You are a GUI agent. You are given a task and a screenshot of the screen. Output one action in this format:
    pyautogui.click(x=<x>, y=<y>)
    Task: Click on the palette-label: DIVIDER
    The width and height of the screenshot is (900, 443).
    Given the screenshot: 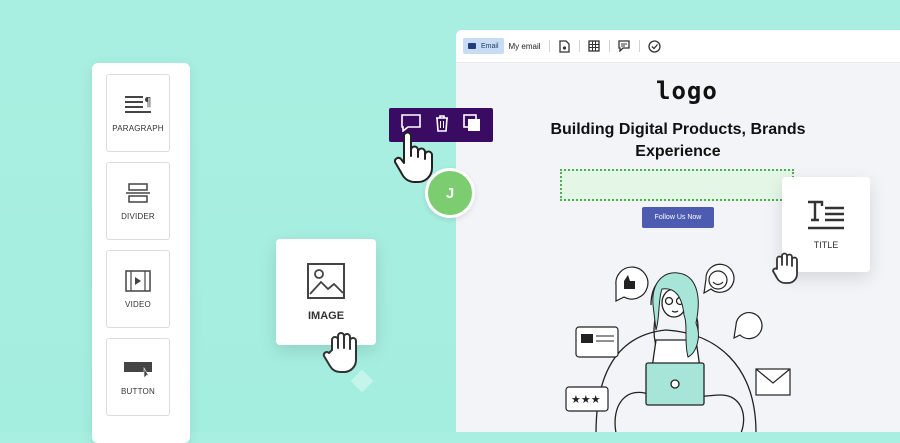 What is the action you would take?
    pyautogui.click(x=138, y=216)
    